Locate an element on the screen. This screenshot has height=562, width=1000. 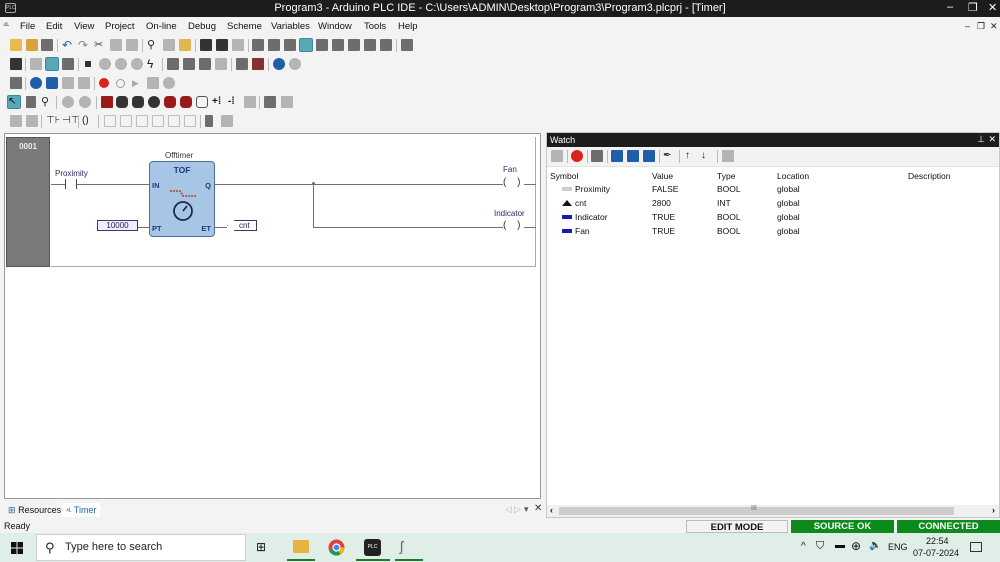
menu-view: View is located at coordinates (84, 26).